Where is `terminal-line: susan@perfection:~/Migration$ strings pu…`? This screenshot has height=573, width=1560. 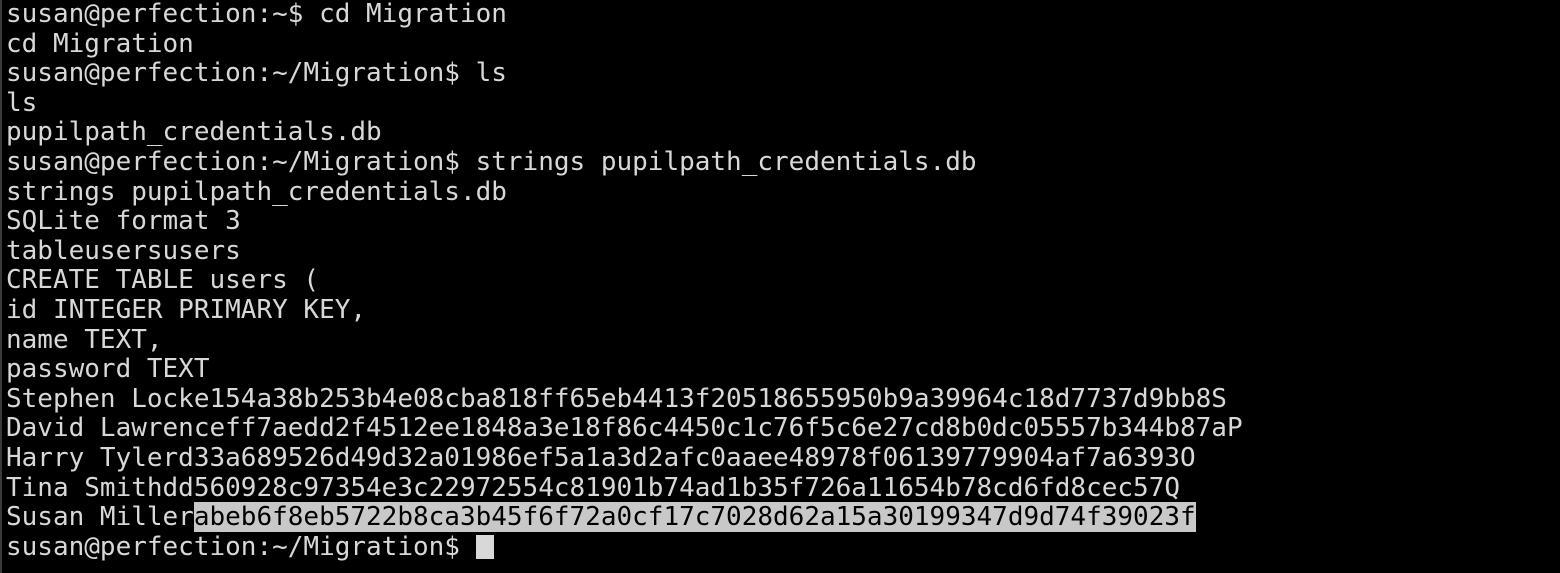 terminal-line: susan@perfection:~/Migration$ strings pu… is located at coordinates (491, 161).